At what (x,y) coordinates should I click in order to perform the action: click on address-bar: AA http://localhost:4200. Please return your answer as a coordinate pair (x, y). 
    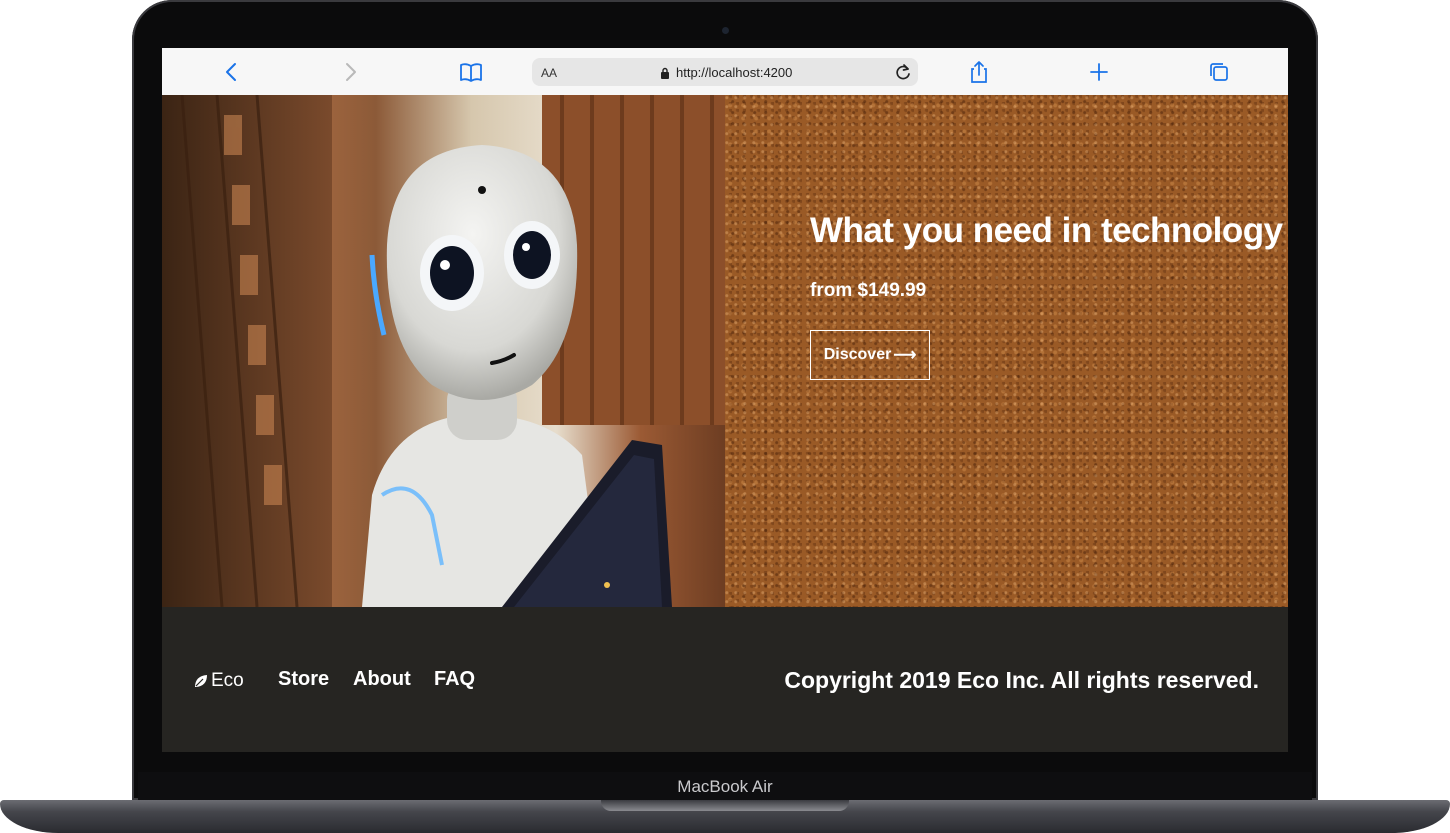
    Looking at the image, I should click on (725, 72).